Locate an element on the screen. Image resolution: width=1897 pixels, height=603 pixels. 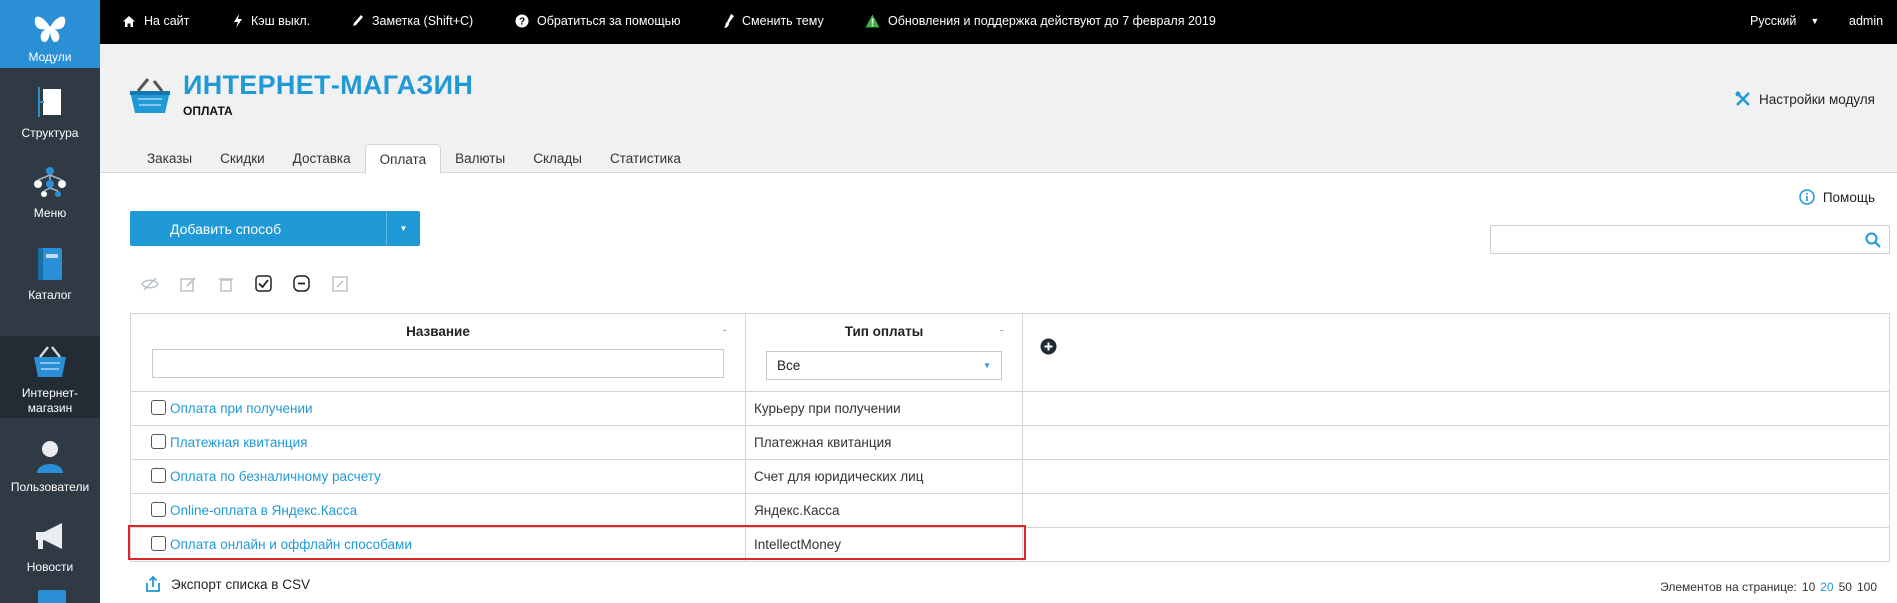
check-icon is located at coordinates (263, 283).